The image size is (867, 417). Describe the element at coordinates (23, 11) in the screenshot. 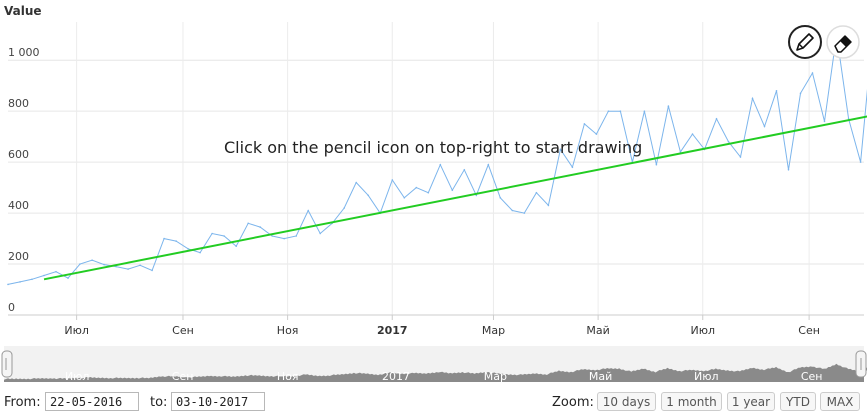

I see `y-axis-title: Value` at that location.